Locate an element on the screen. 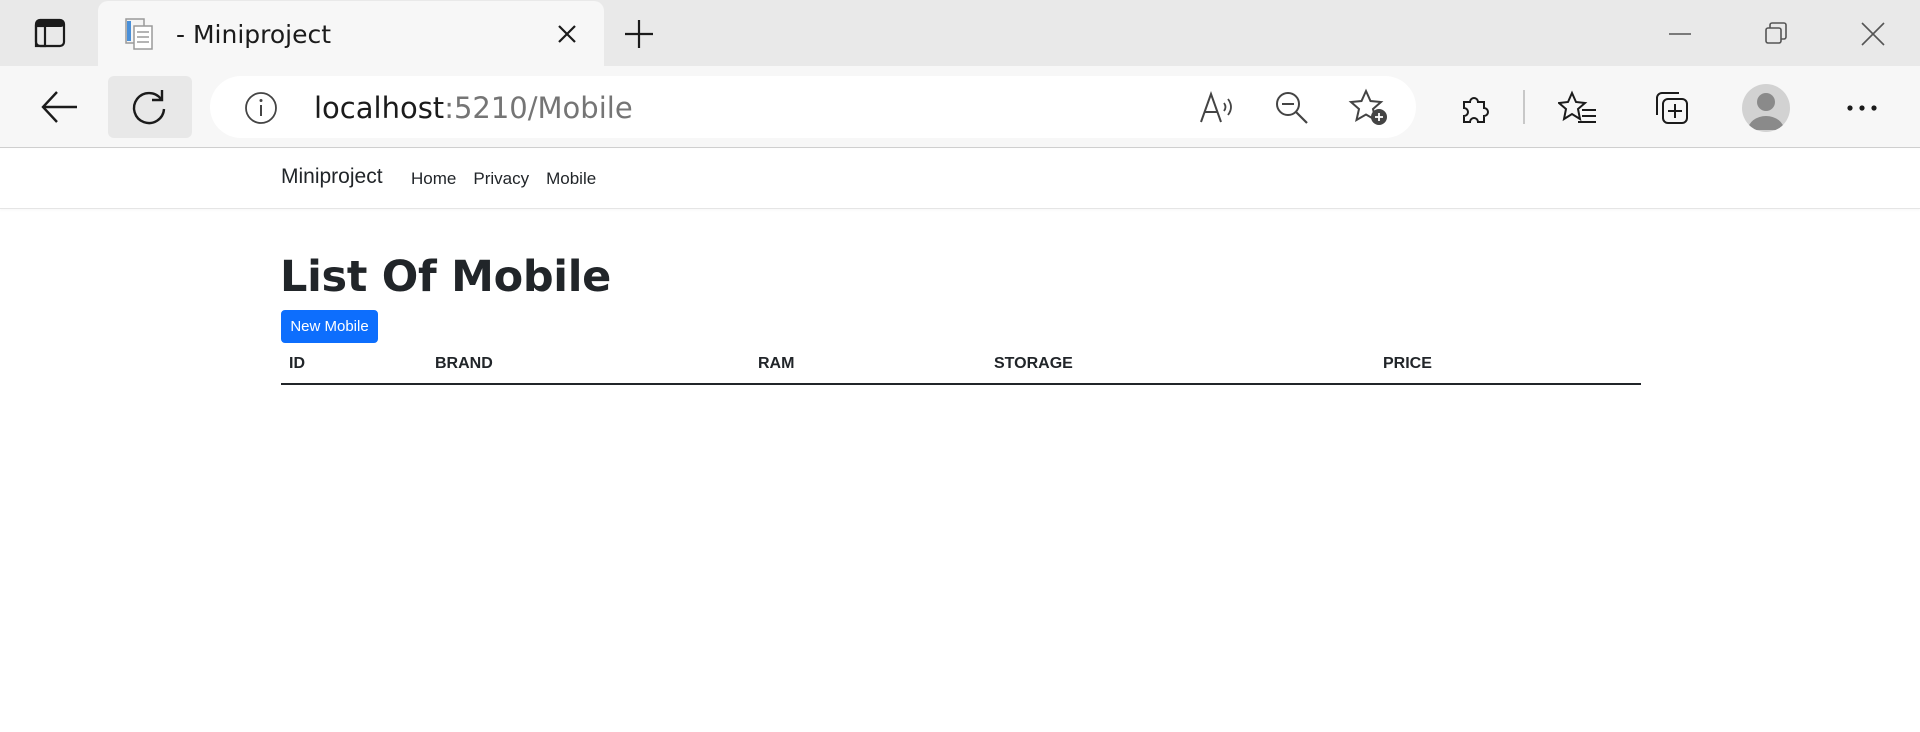 Image resolution: width=1920 pixels, height=732 pixels. favorites-button is located at coordinates (1578, 108).